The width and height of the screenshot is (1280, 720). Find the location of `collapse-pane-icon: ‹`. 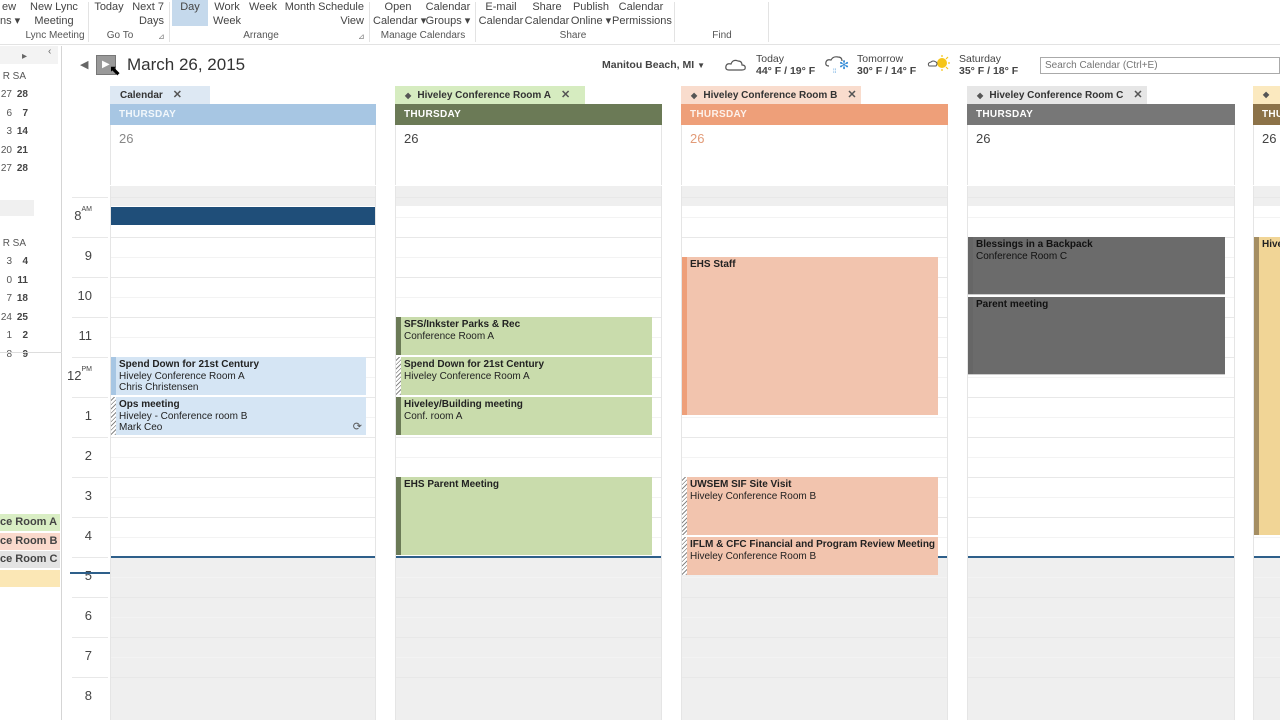

collapse-pane-icon: ‹ is located at coordinates (49, 51).